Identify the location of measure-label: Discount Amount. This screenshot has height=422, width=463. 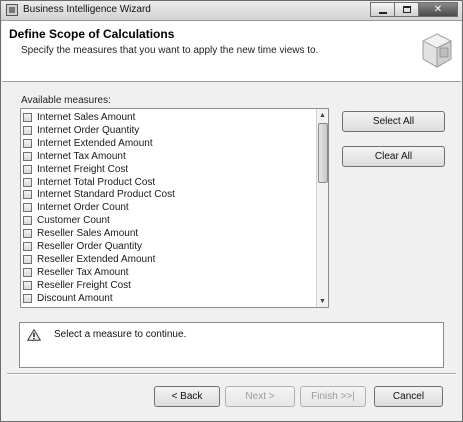
(75, 298).